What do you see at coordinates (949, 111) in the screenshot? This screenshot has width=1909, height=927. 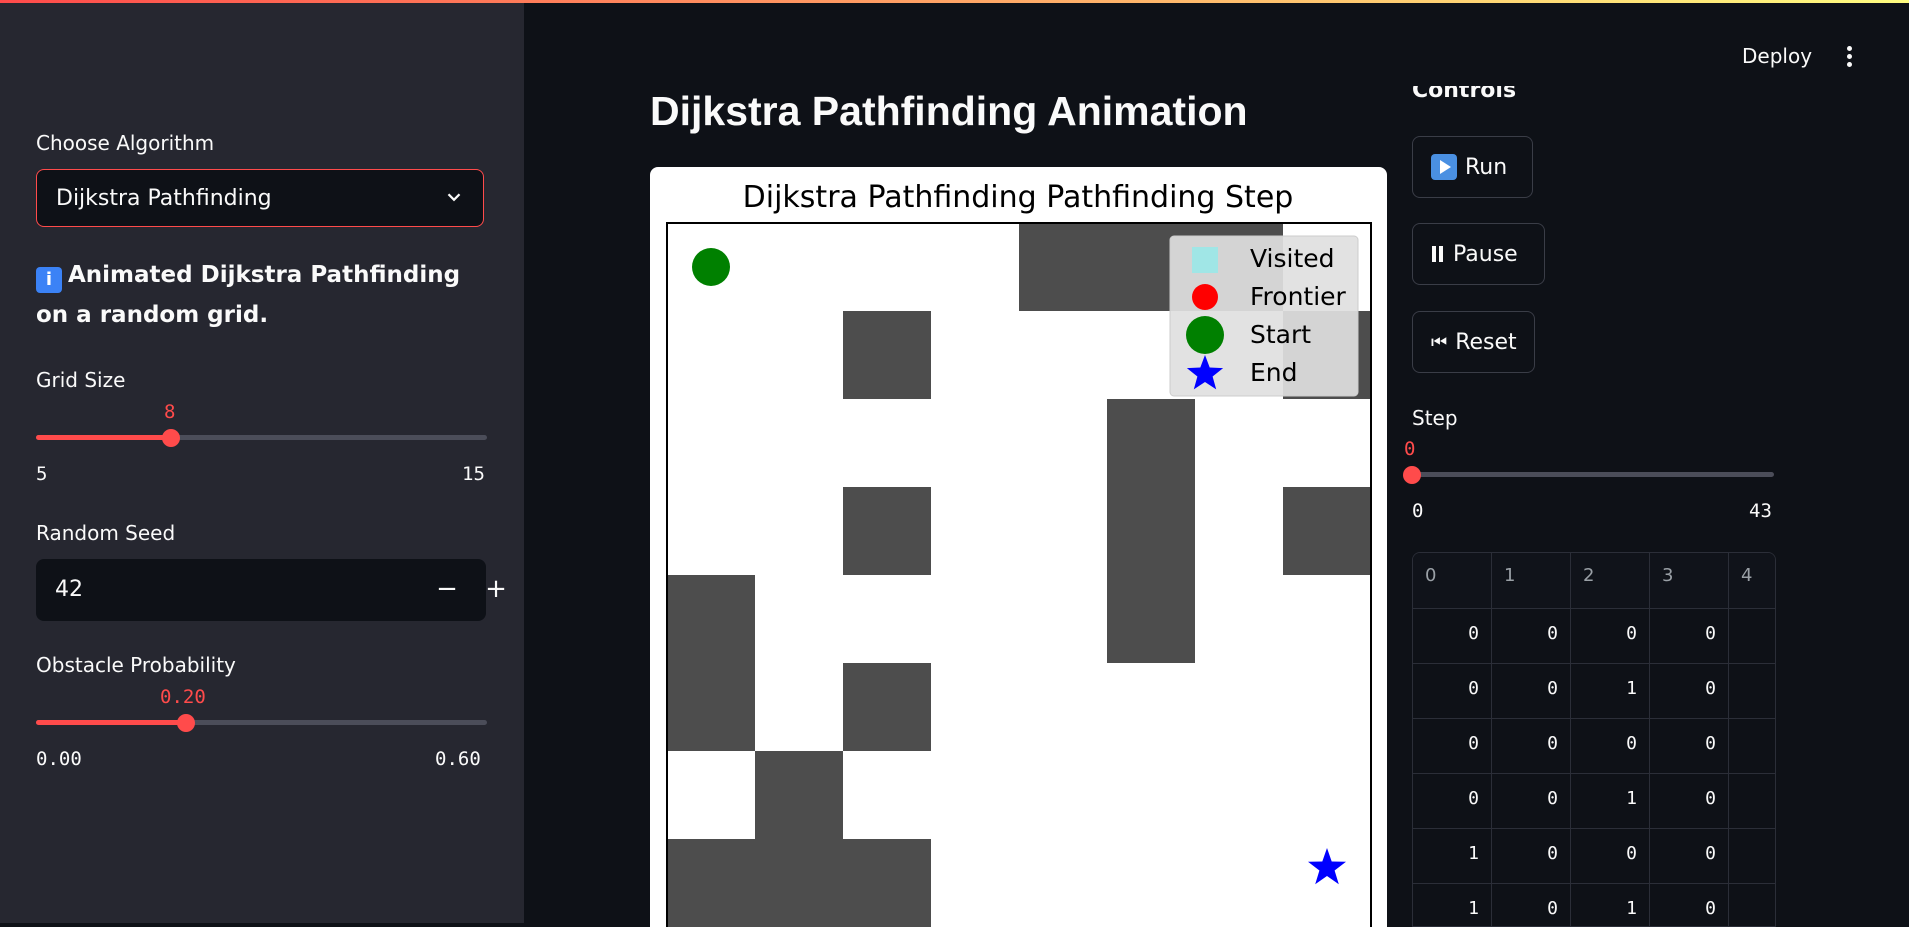 I see `page-title: Dijkstra Pathfinding Animation` at bounding box center [949, 111].